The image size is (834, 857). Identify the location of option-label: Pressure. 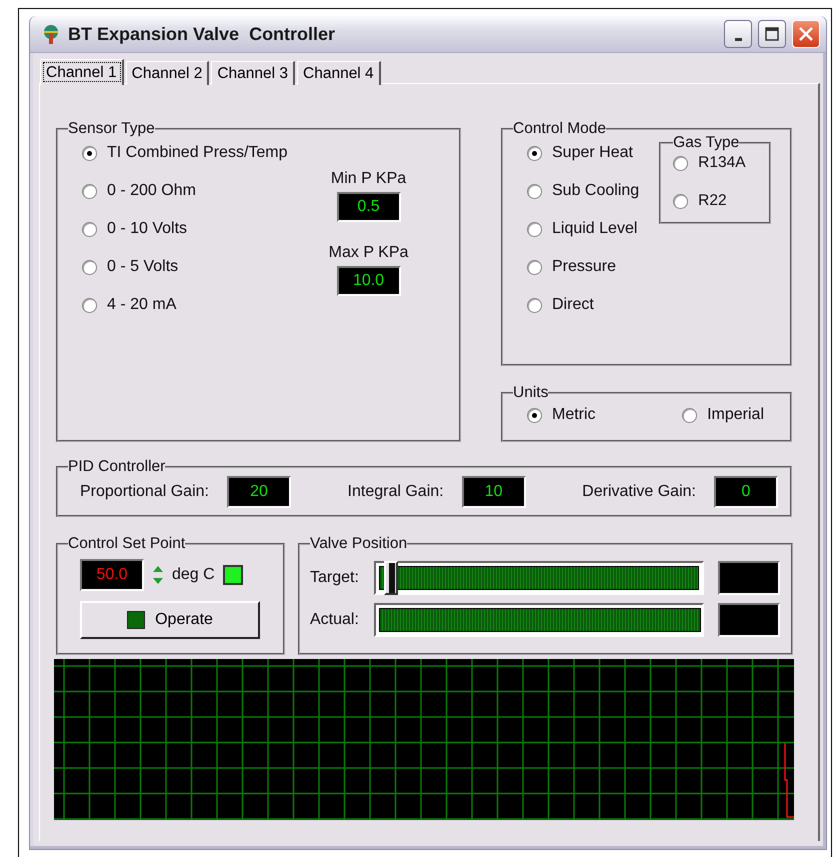
(584, 267).